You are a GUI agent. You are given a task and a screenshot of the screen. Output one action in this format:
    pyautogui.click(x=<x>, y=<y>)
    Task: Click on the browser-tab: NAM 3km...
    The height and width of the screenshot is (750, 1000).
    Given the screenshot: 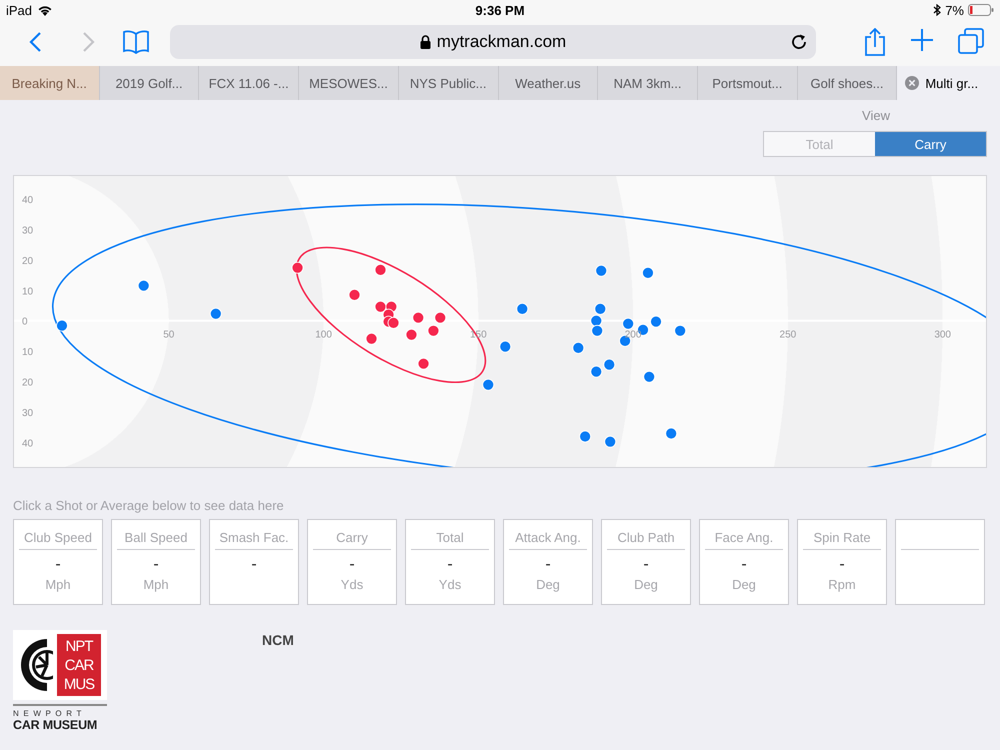 What is the action you would take?
    pyautogui.click(x=648, y=83)
    